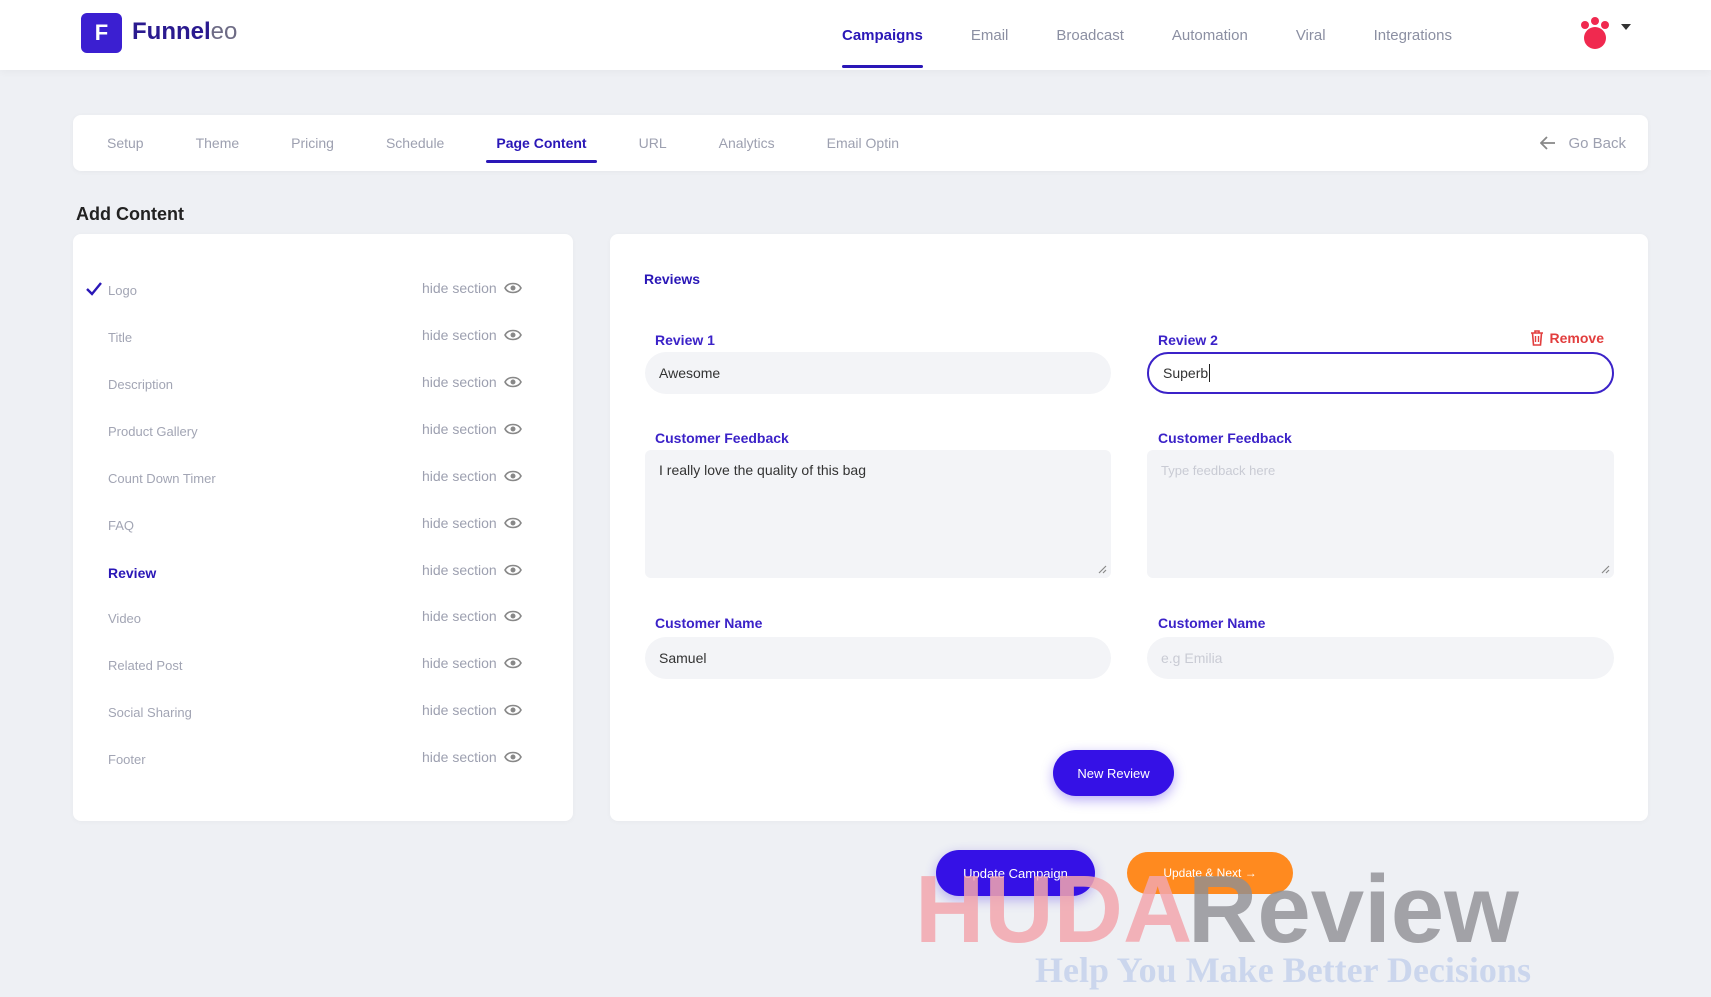 The width and height of the screenshot is (1711, 997). I want to click on brand-logo-icon: F, so click(101, 33).